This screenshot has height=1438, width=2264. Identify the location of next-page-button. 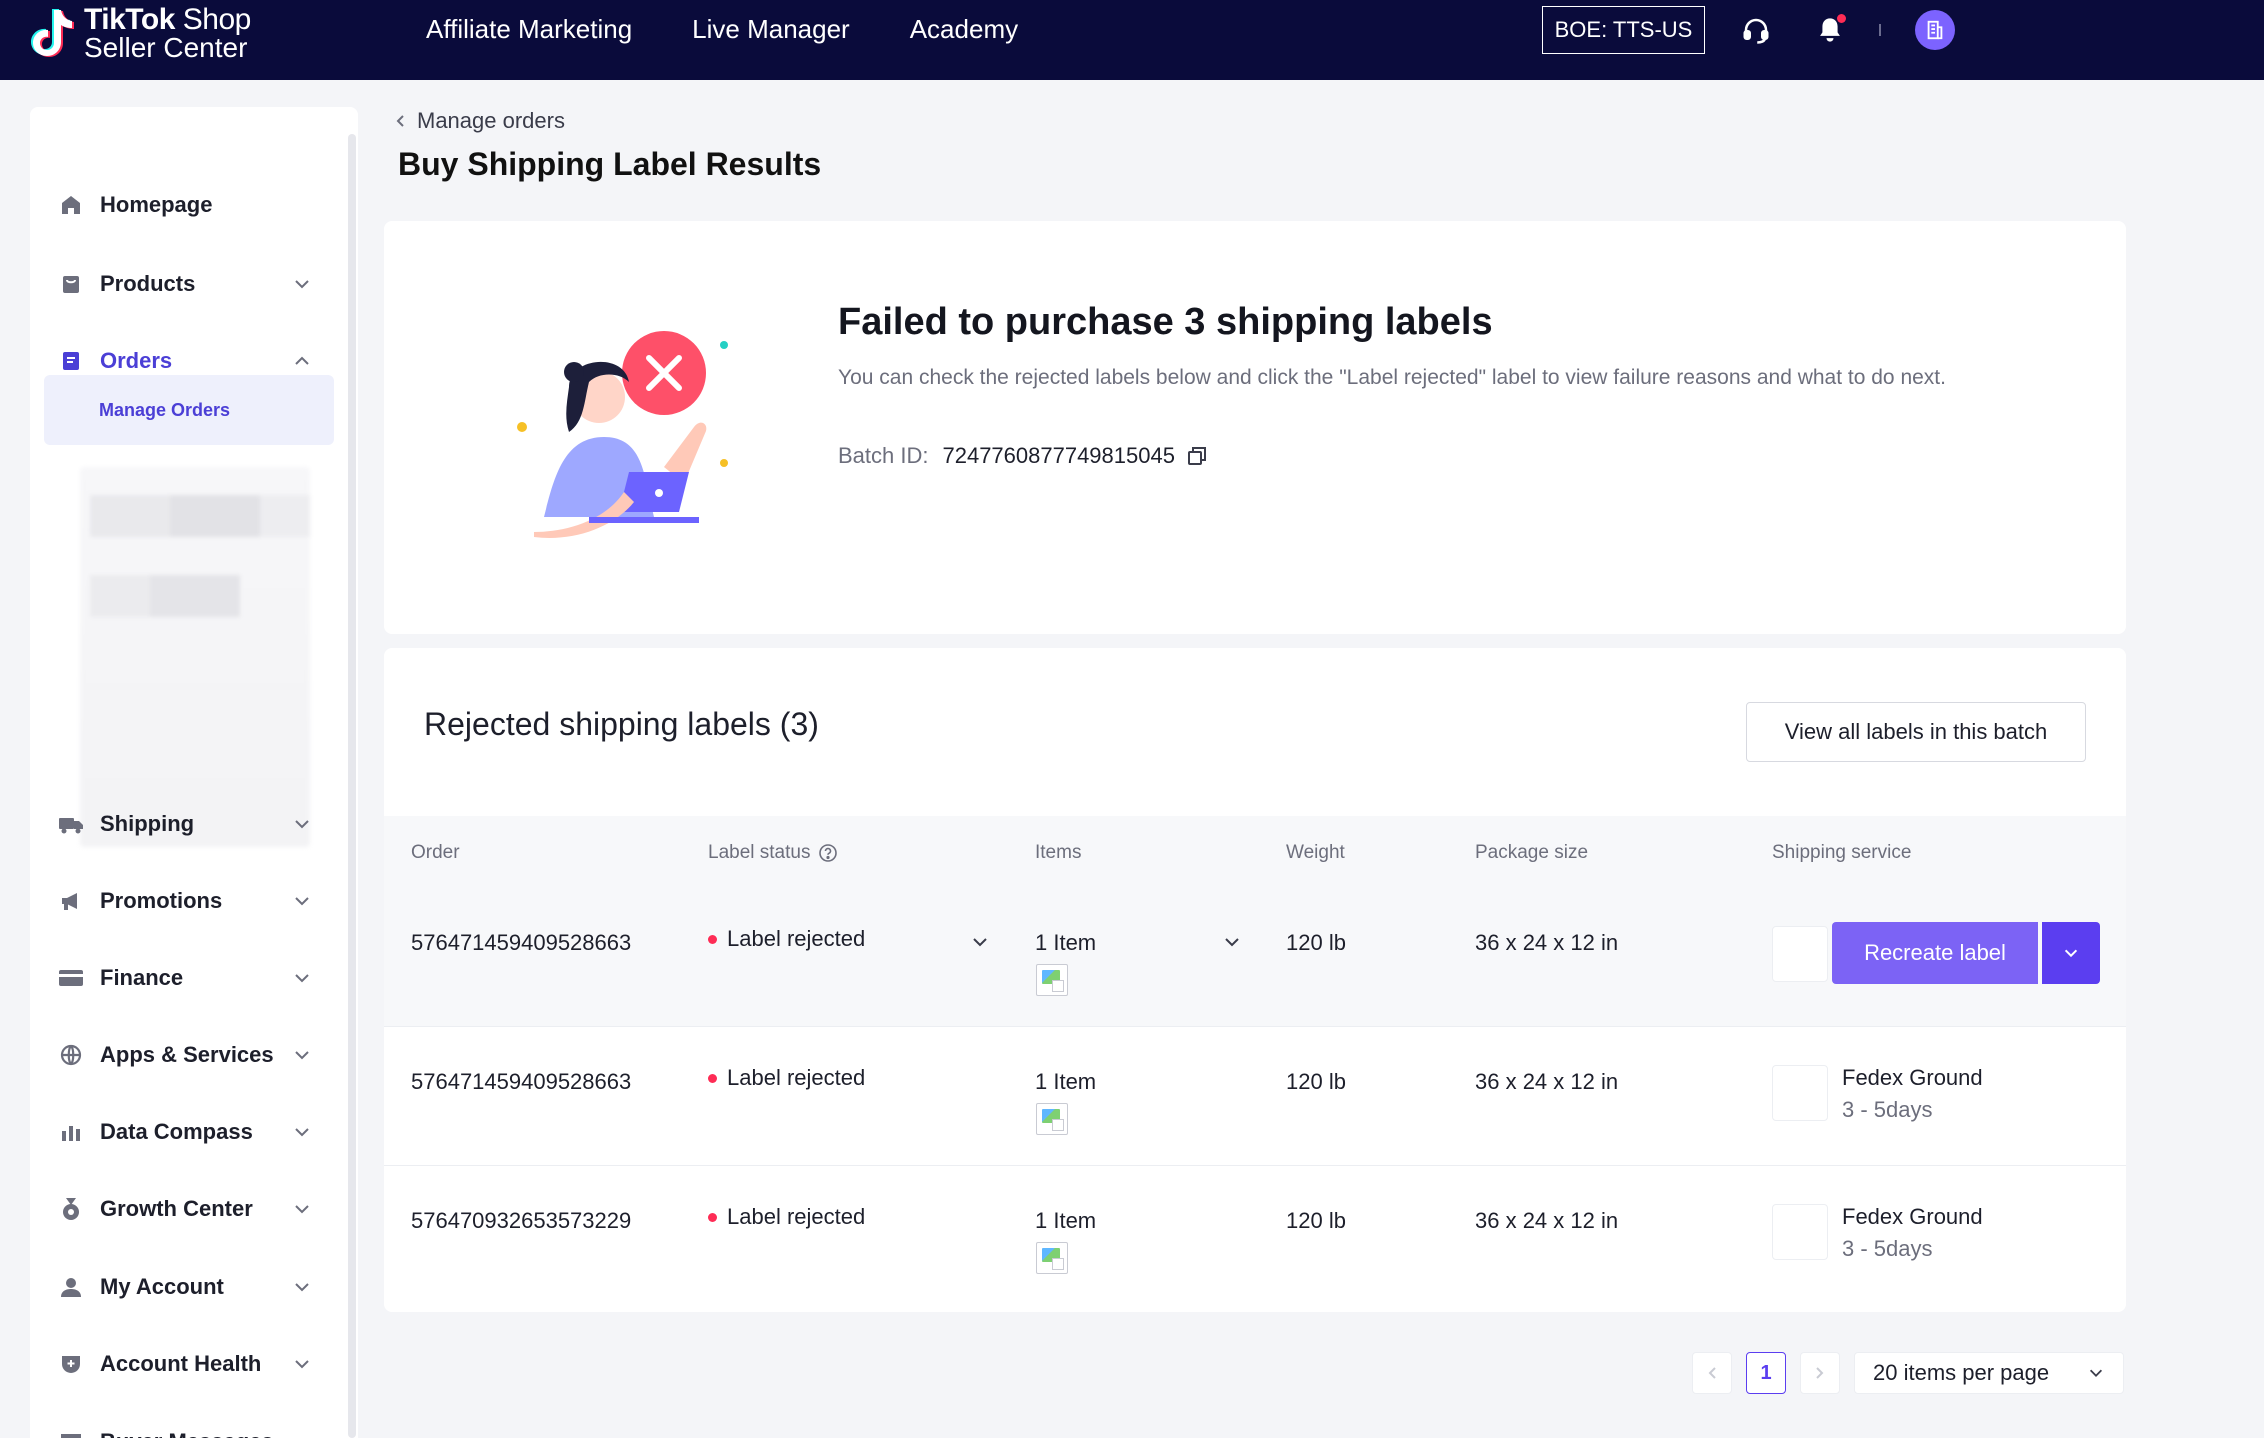
(1820, 1373).